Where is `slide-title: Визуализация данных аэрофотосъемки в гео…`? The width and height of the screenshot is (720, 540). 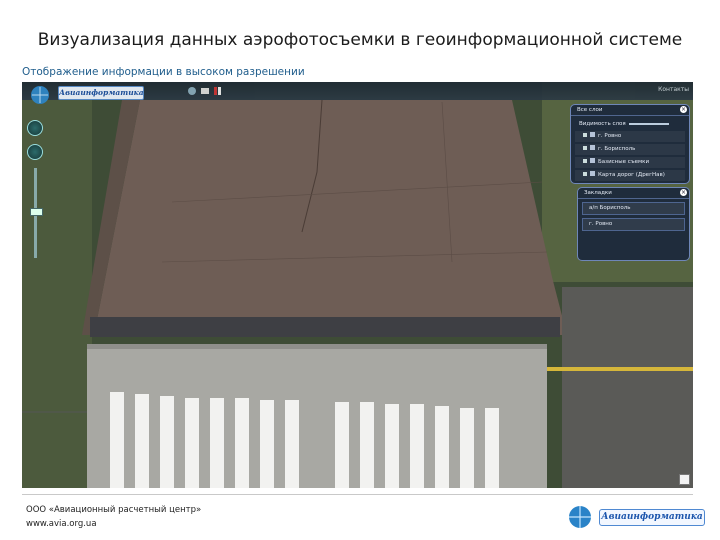 slide-title: Визуализация данных аэрофотосъемки в гео… is located at coordinates (360, 40).